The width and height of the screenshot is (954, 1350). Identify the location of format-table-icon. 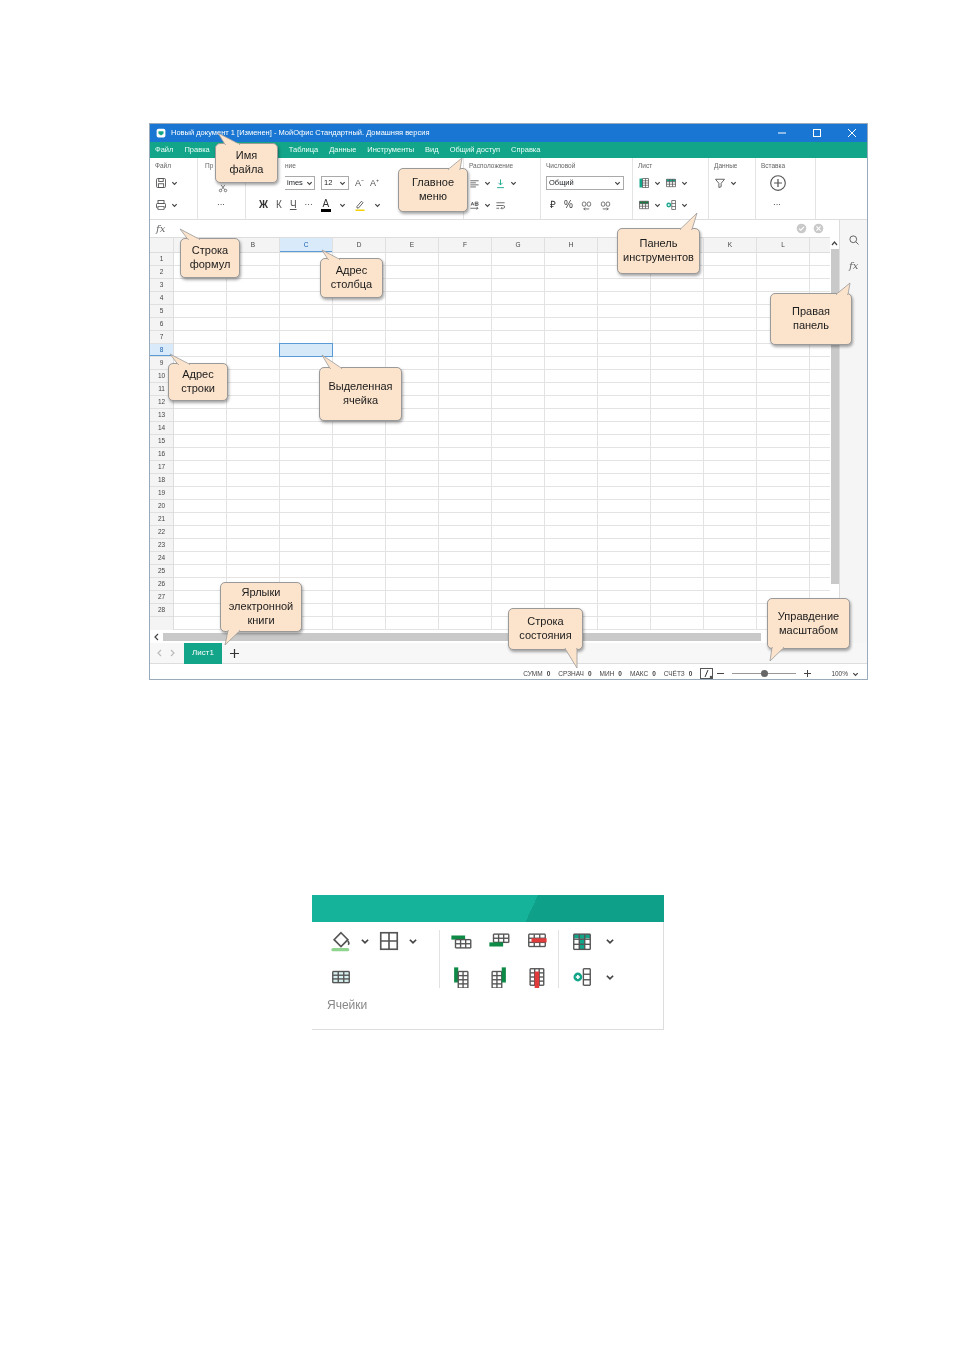
(582, 941).